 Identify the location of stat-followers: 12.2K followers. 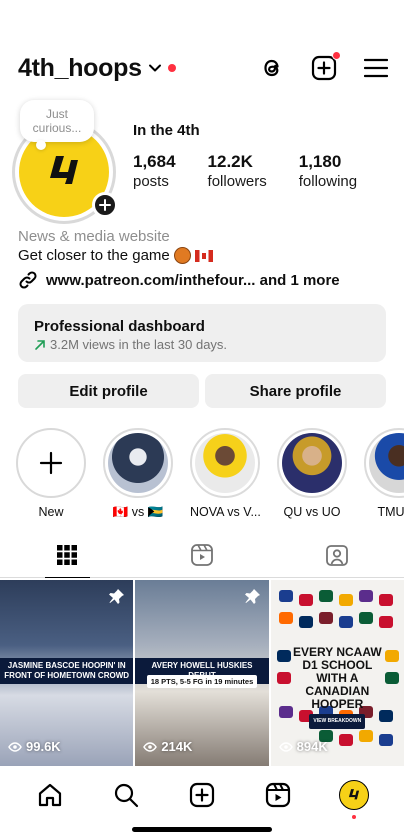
(237, 172).